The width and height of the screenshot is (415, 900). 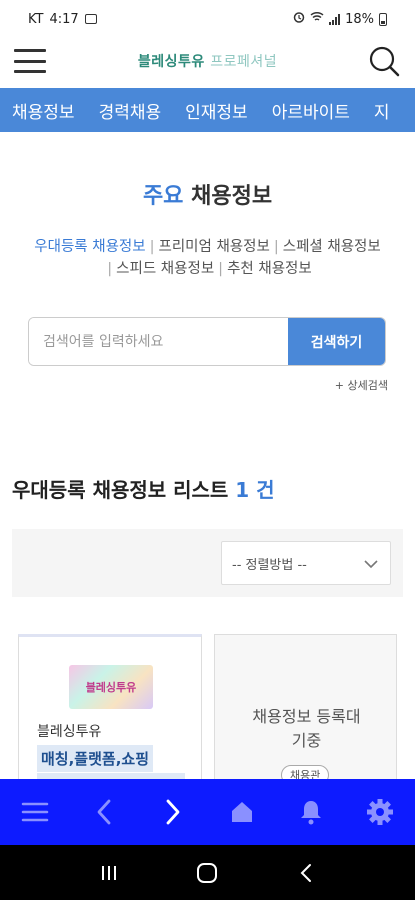 I want to click on logo-main-text: 블레싱투유, so click(x=171, y=62).